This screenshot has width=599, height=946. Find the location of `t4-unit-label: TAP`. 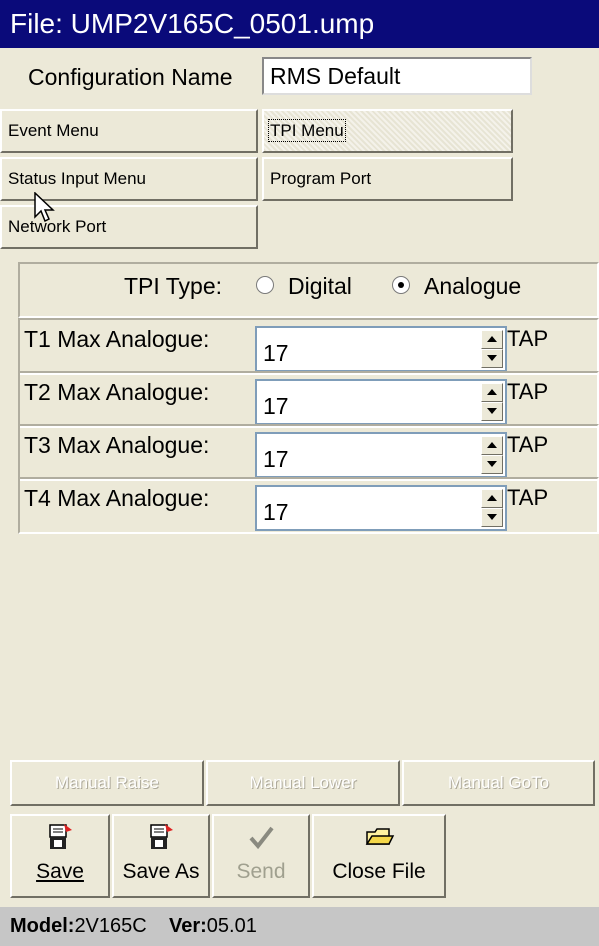

t4-unit-label: TAP is located at coordinates (528, 497).